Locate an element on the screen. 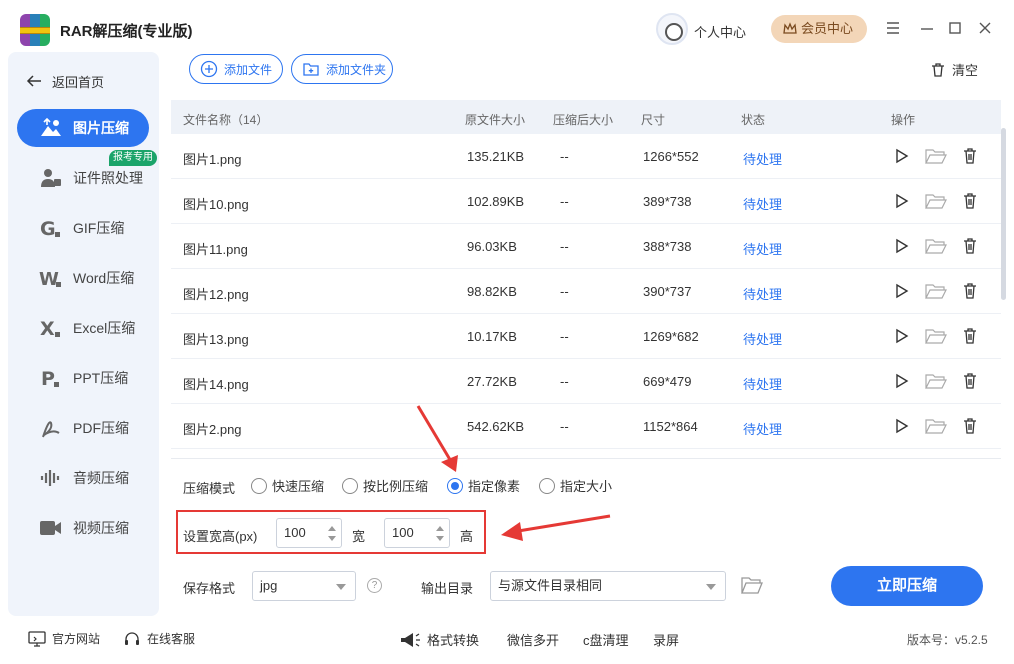 The height and width of the screenshot is (664, 1014). sidebar-item-ppt: P PPT压缩 is located at coordinates (83, 378).